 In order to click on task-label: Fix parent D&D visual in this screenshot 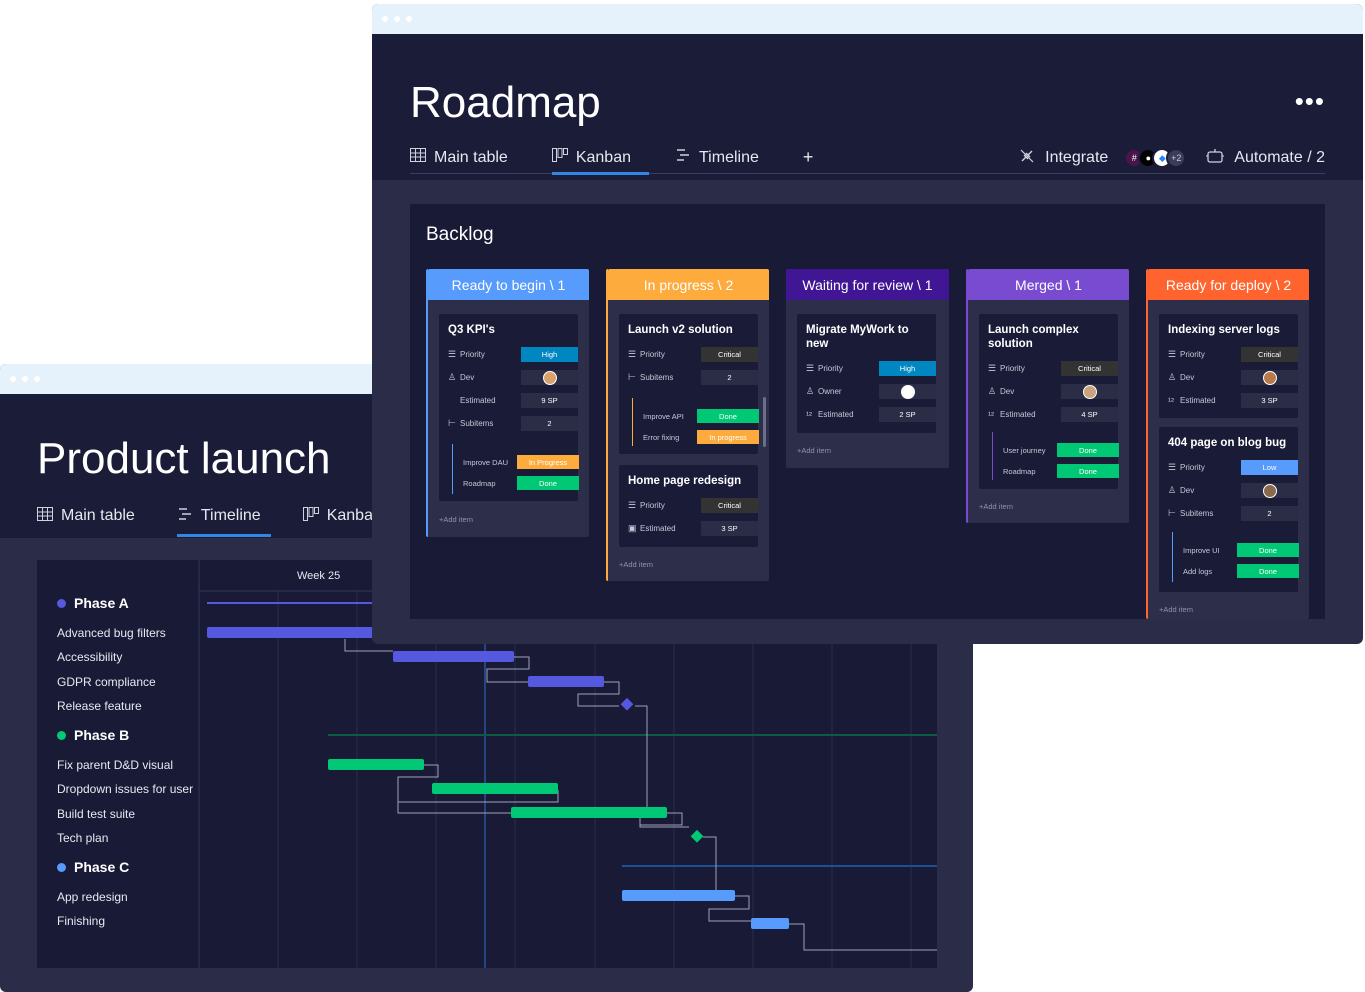, I will do `click(115, 765)`.